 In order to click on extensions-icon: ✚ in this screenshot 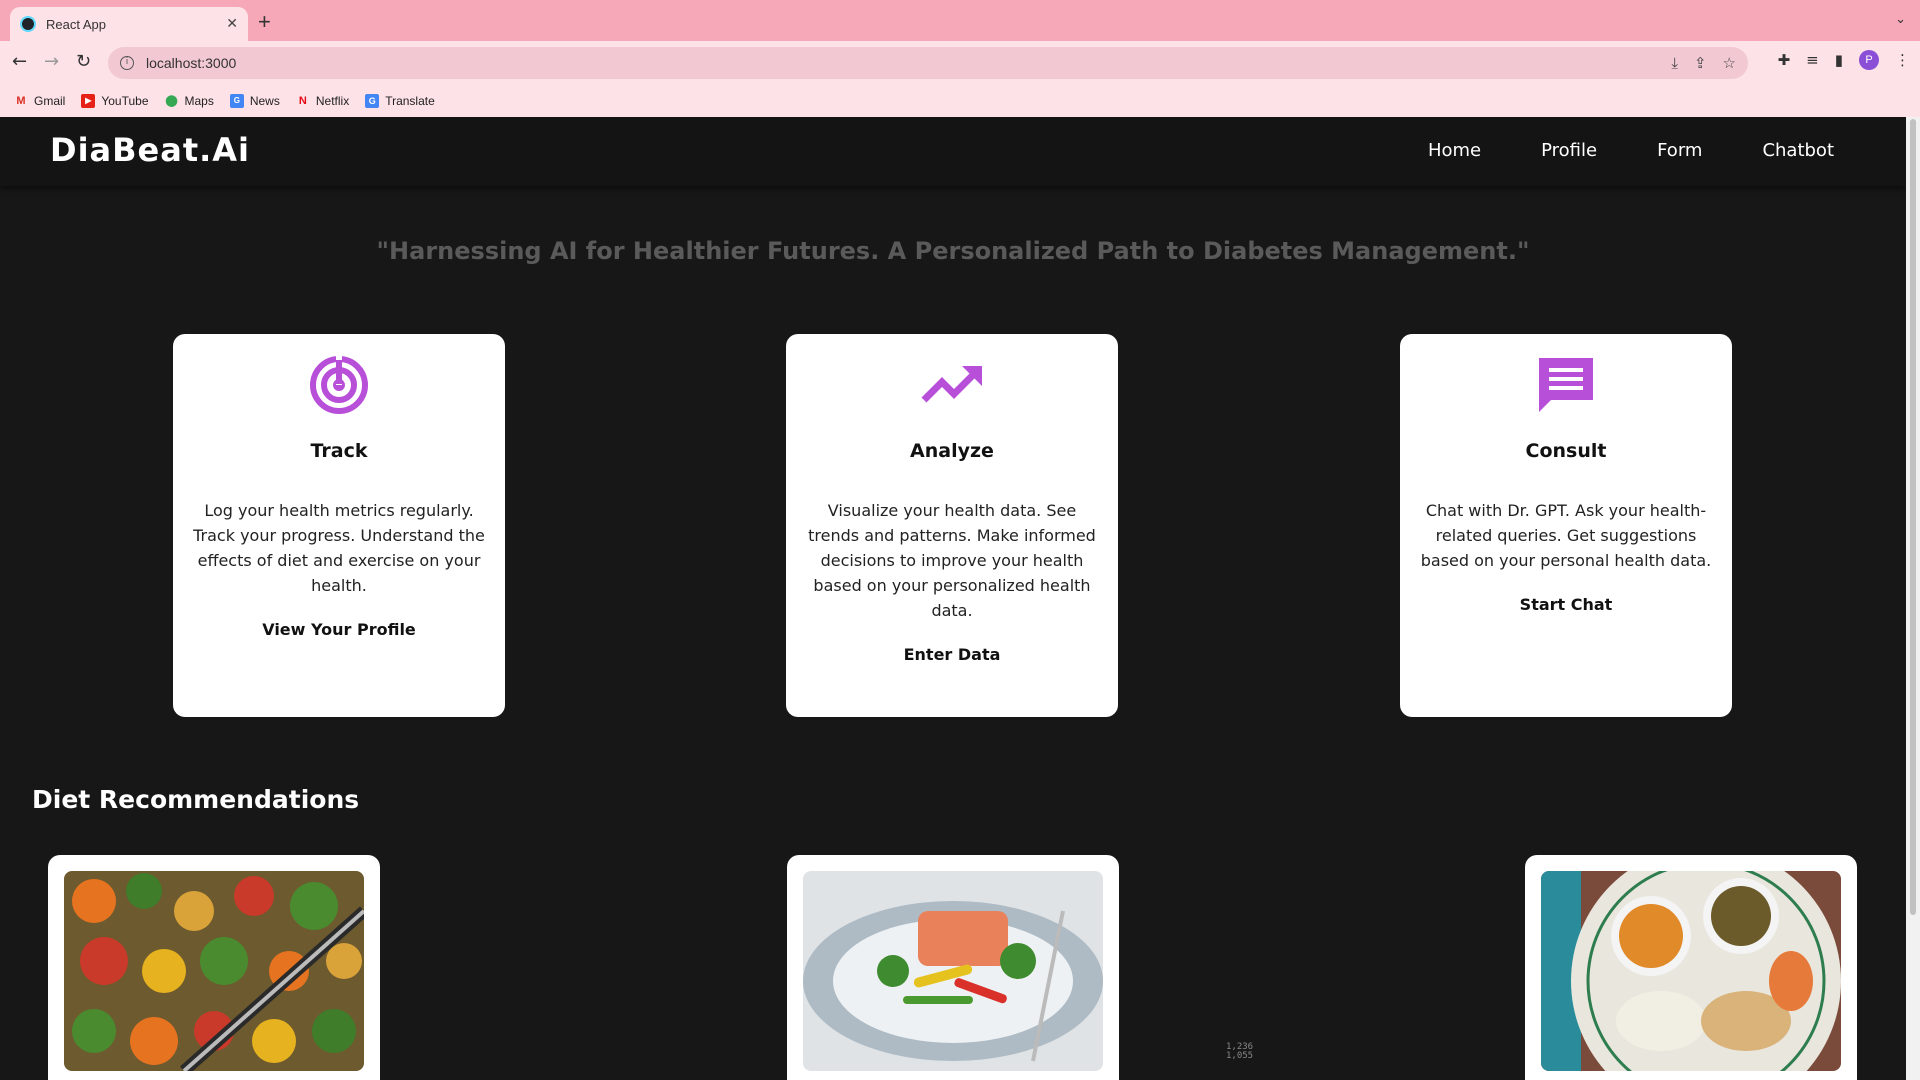, I will do `click(1784, 60)`.